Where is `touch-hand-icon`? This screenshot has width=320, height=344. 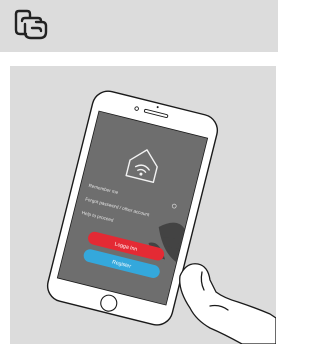
touch-hand-icon is located at coordinates (31, 24).